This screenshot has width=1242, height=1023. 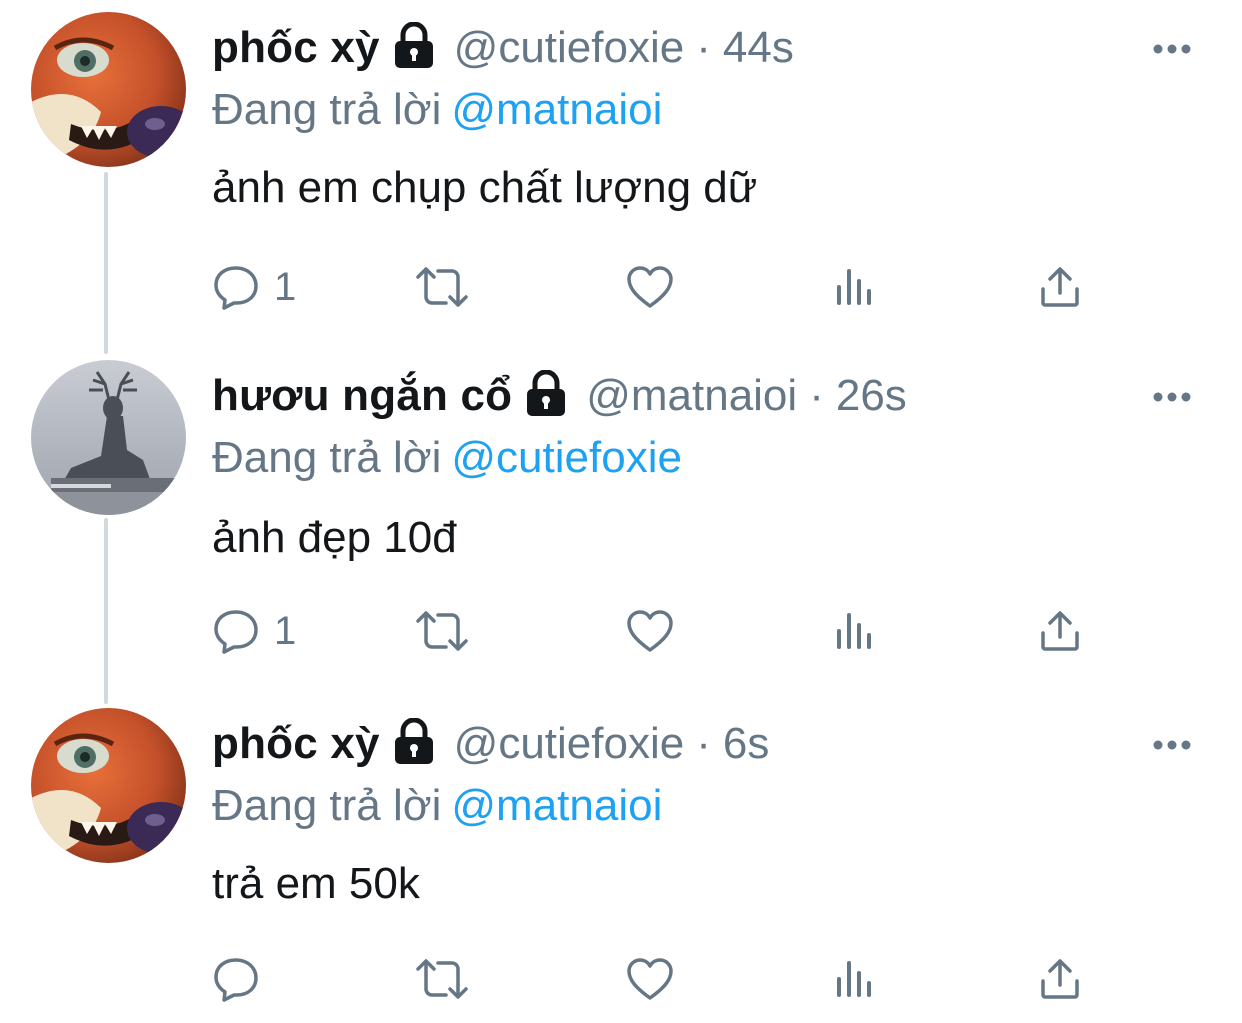 I want to click on tweet-header: phốc xỳ @cutiefoxie · 44s, so click(x=503, y=48).